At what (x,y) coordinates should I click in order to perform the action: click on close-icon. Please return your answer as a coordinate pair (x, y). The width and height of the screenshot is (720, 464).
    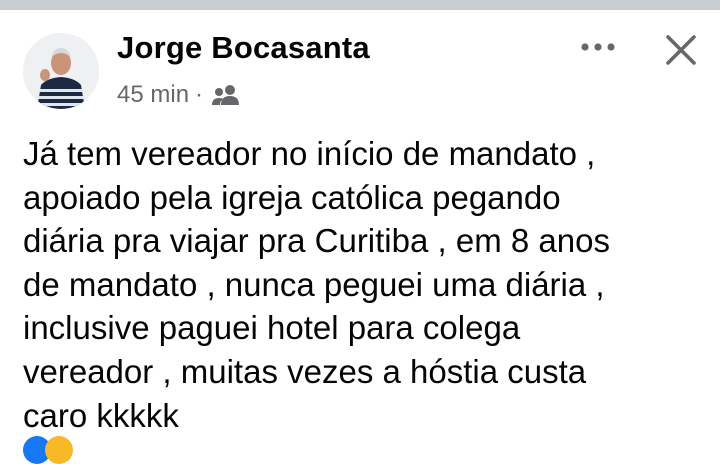
    Looking at the image, I should click on (681, 50).